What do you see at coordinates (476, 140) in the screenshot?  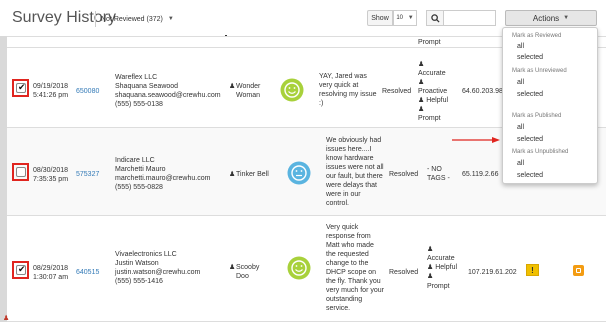 I see `arrow-right-icon` at bounding box center [476, 140].